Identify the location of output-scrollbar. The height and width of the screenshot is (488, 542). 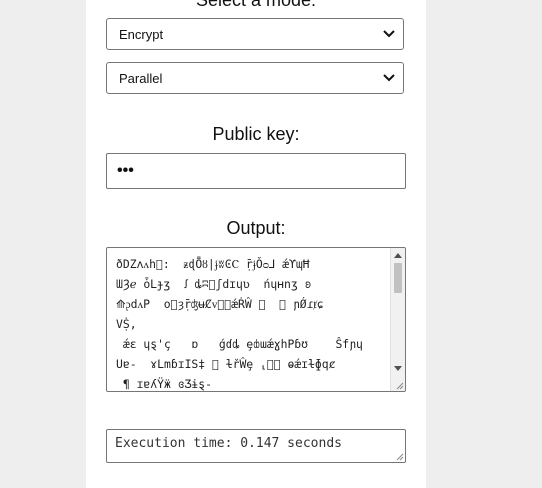
(397, 319).